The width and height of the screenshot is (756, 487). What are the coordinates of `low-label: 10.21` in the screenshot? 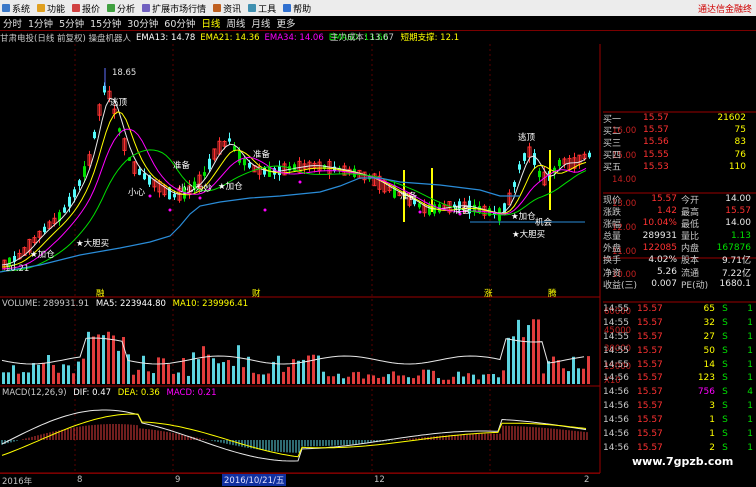 It's located at (17, 269).